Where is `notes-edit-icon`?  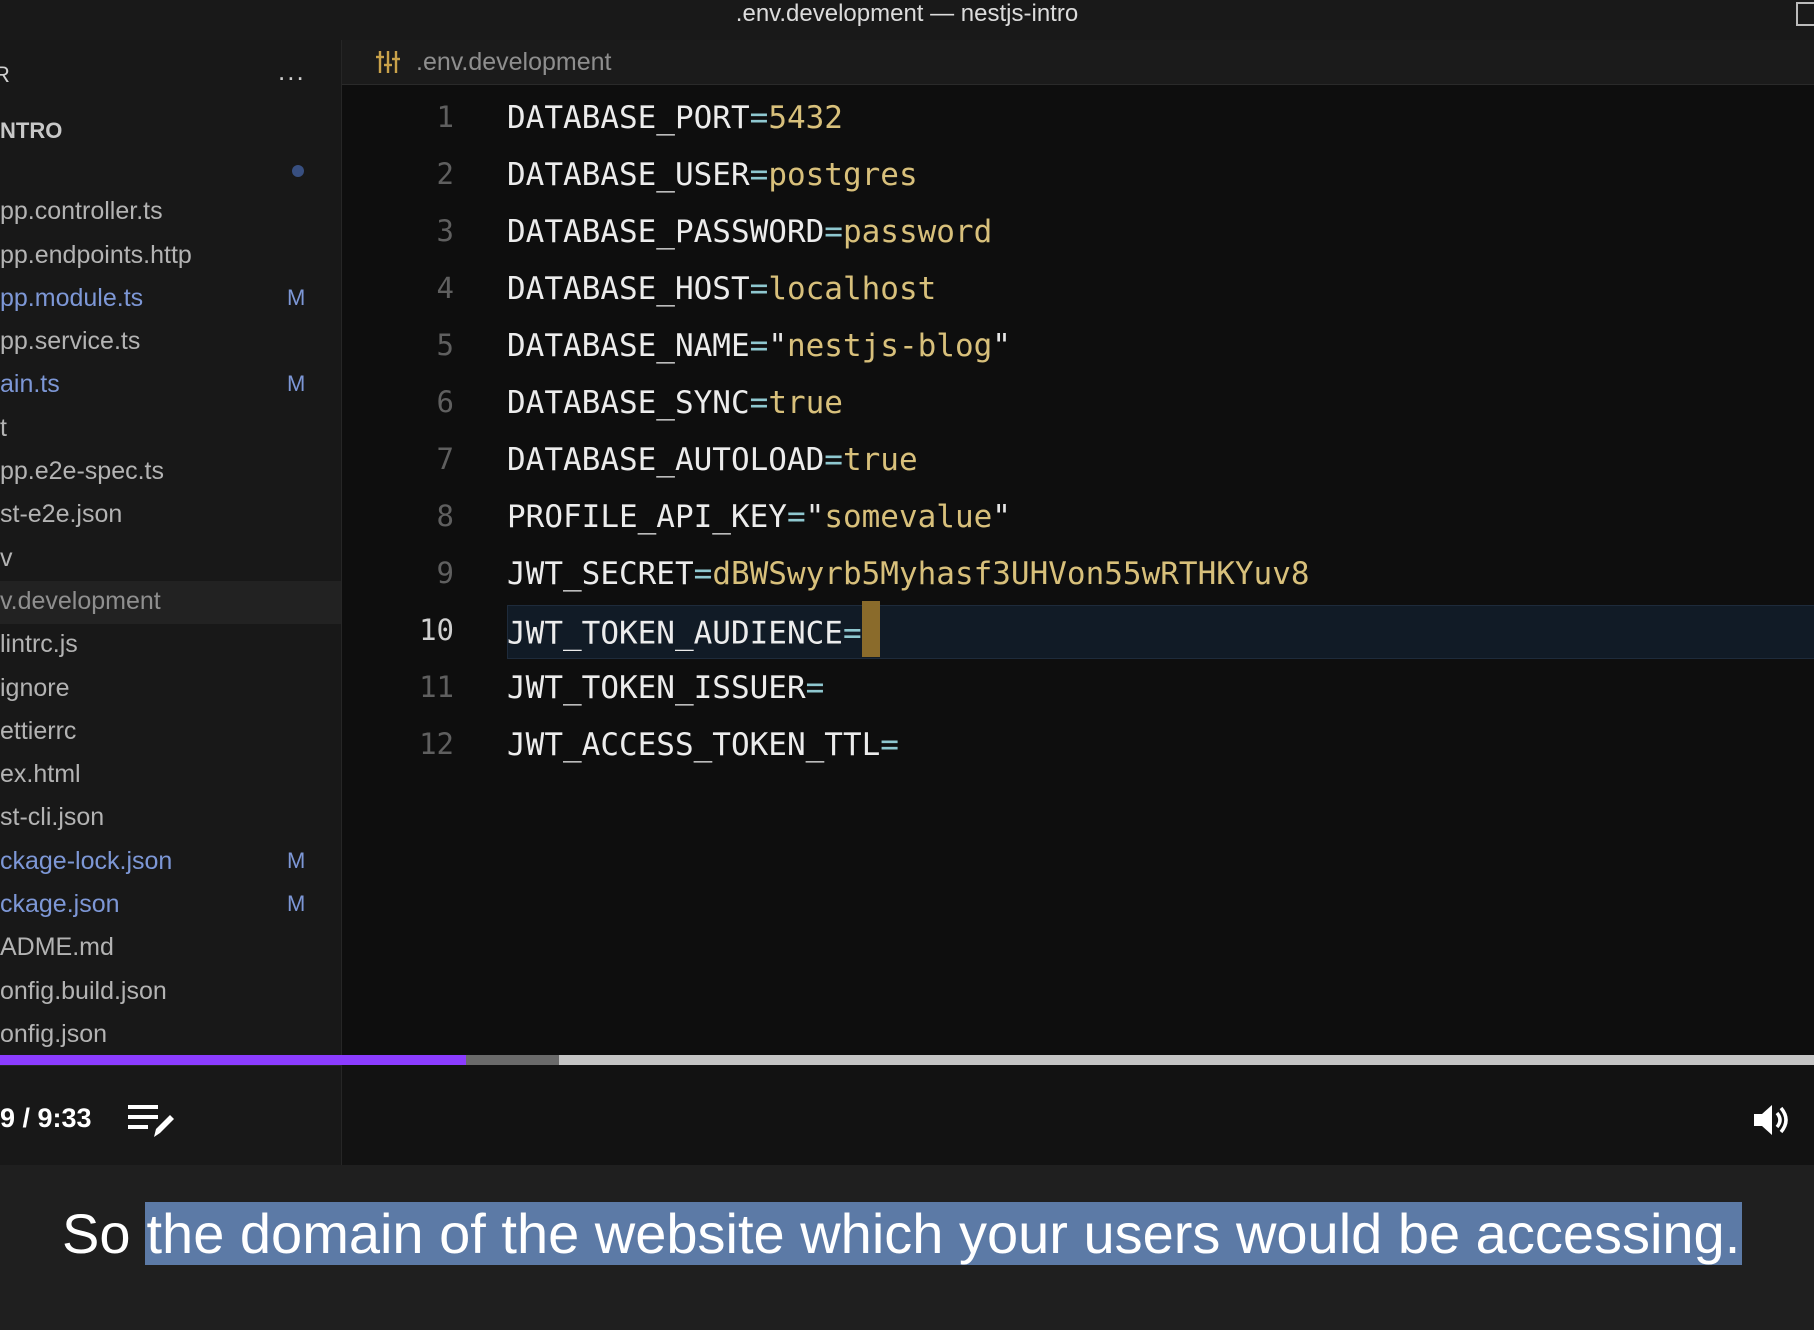 notes-edit-icon is located at coordinates (151, 1121).